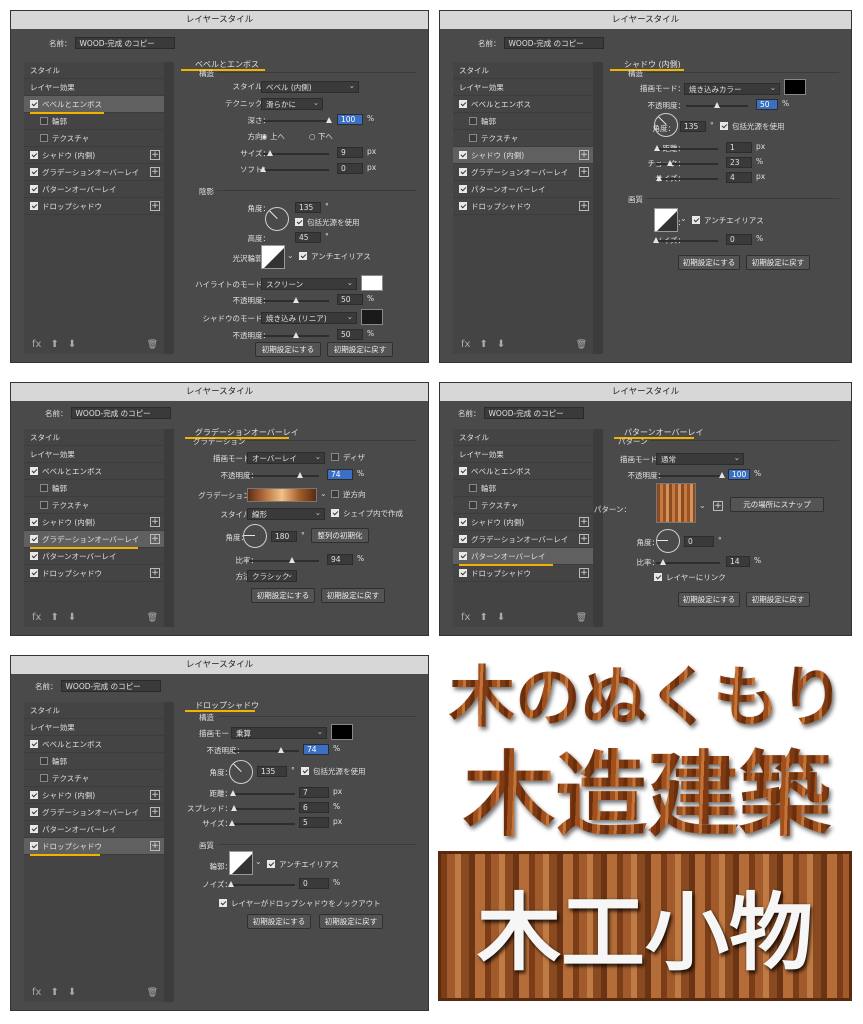  Describe the element at coordinates (693, 126) in the screenshot. I see `angle-field: 135` at that location.